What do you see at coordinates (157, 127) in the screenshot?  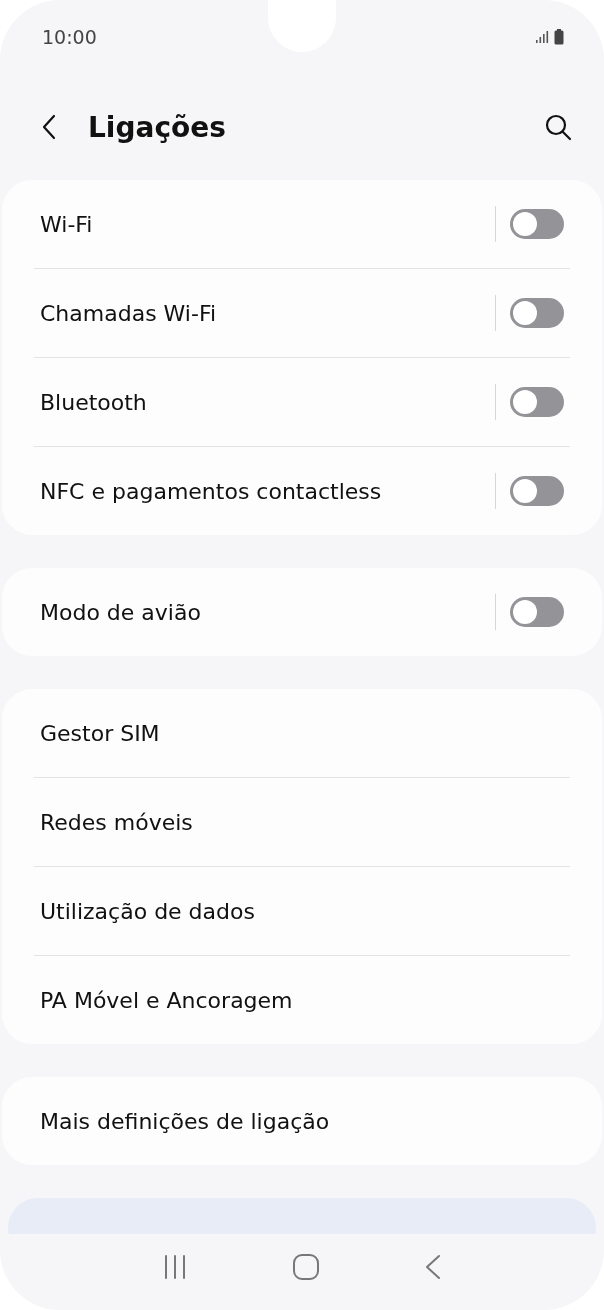 I see `page-title: Ligações` at bounding box center [157, 127].